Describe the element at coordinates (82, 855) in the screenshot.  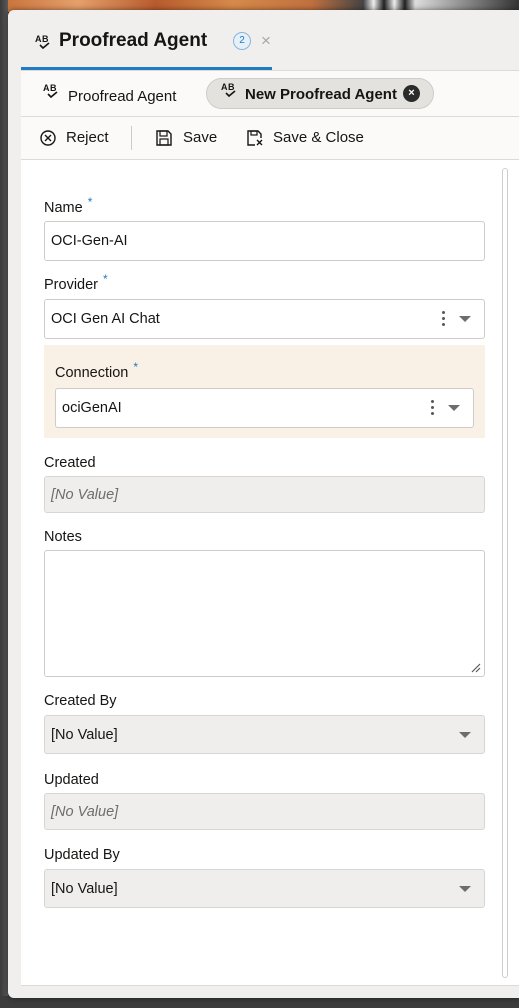
I see `updated-by-label: Updated By` at that location.